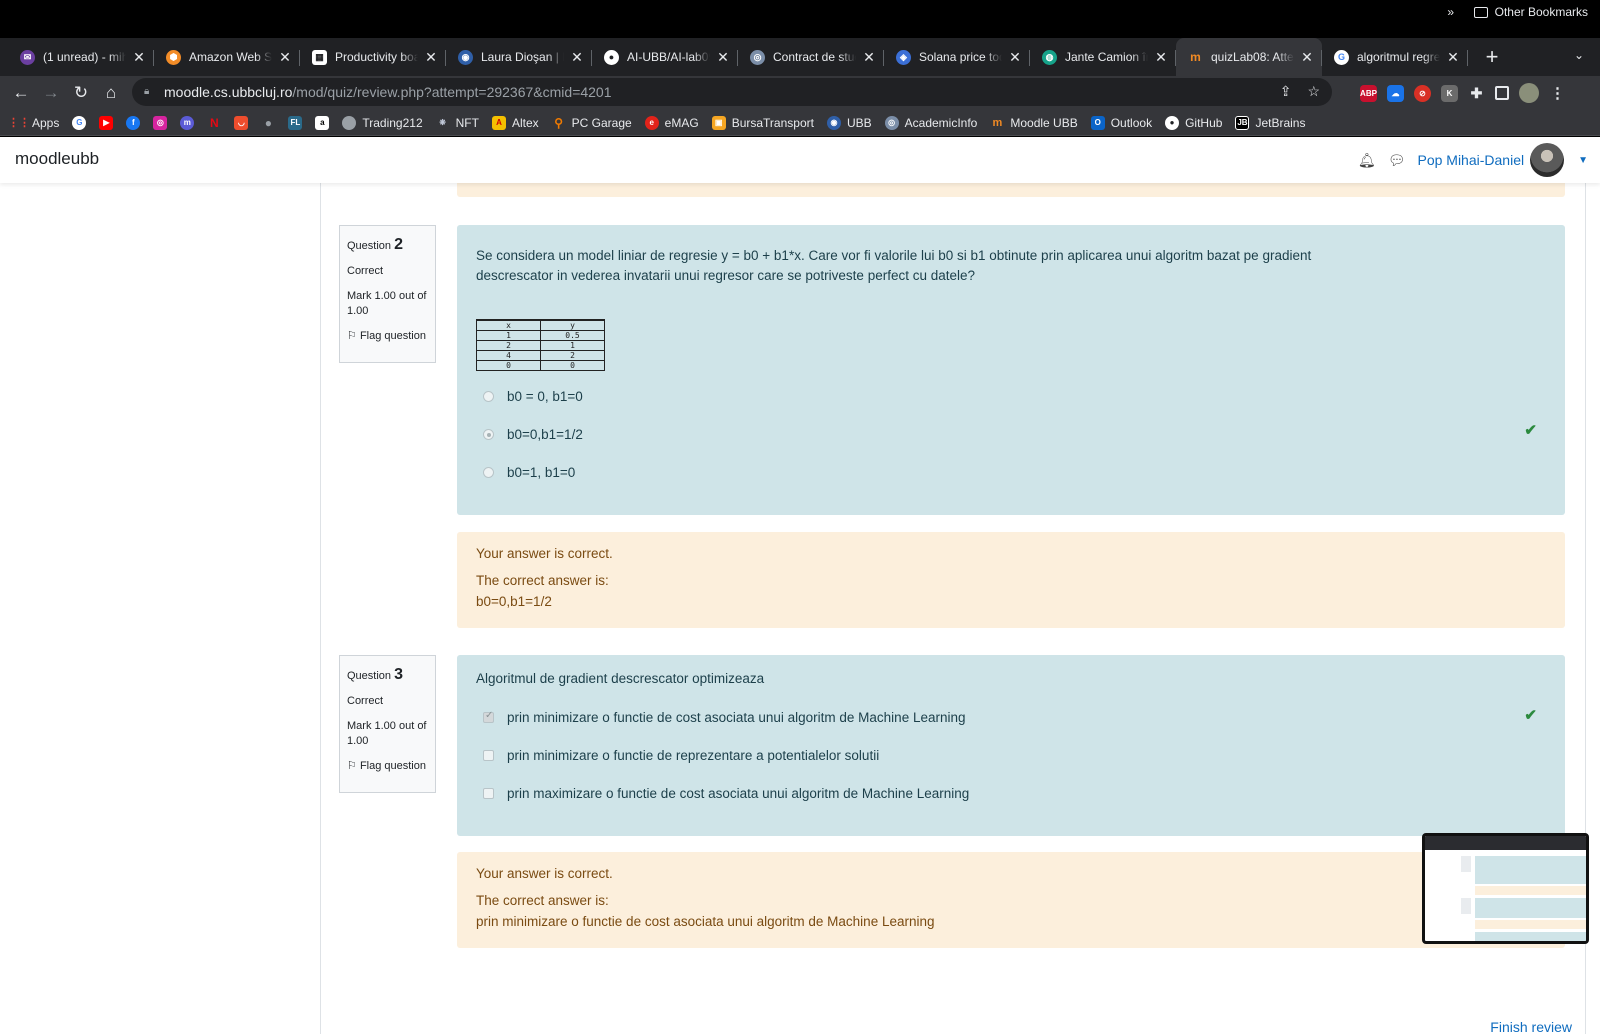 The width and height of the screenshot is (1600, 1034). I want to click on screenshot-thumbnail, so click(1505, 888).